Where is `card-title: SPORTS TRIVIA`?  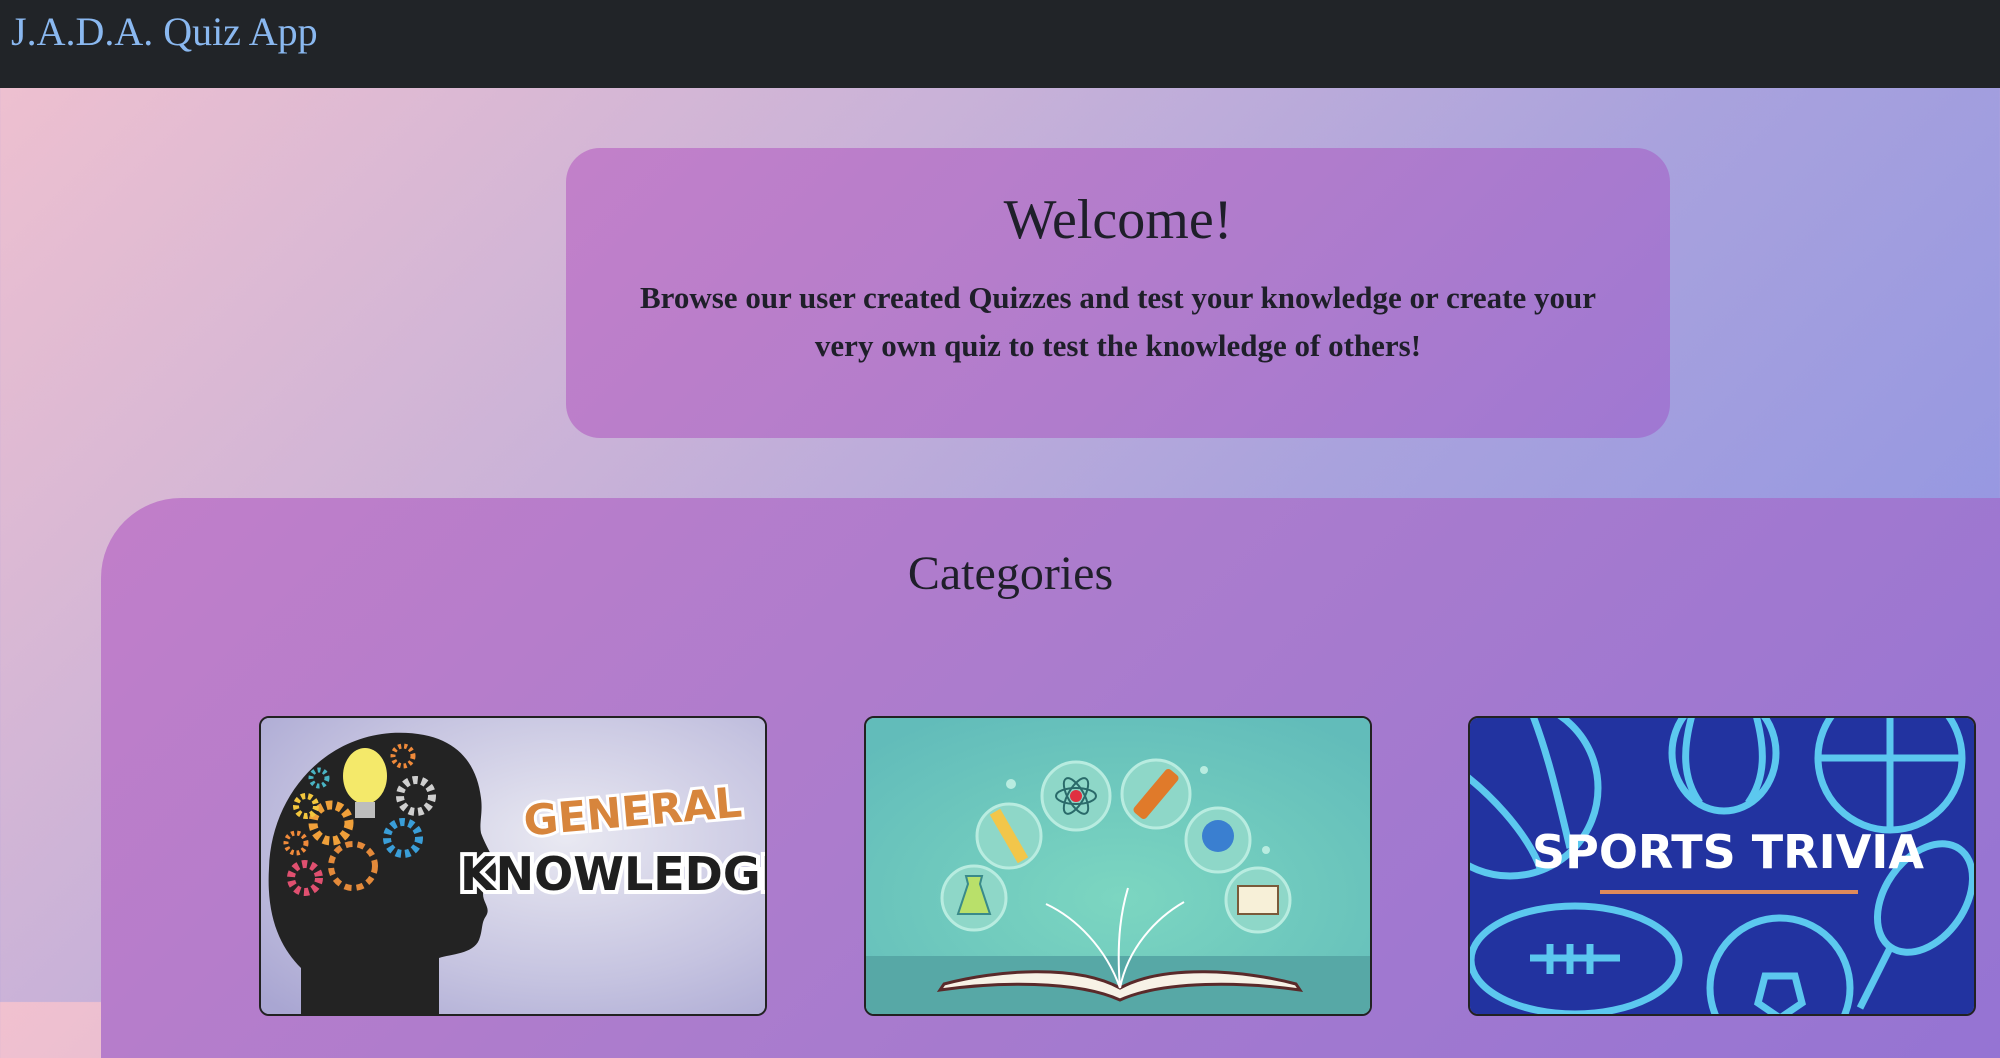
card-title: SPORTS TRIVIA is located at coordinates (1728, 852).